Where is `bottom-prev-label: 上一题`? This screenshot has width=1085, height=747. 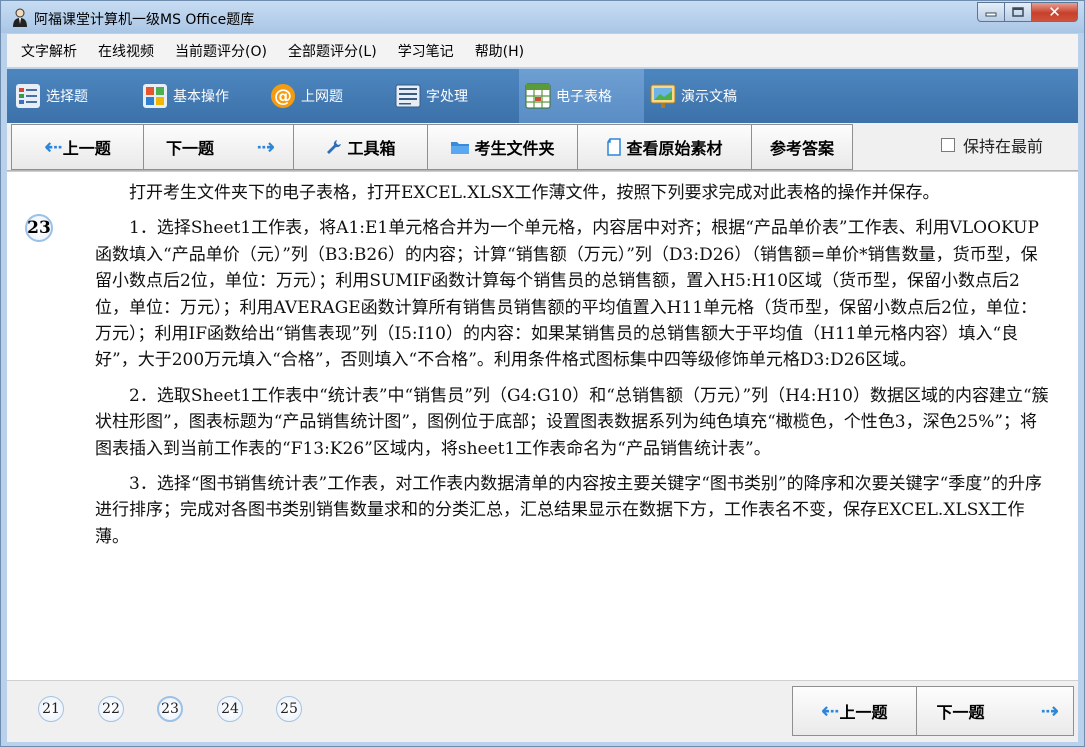 bottom-prev-label: 上一题 is located at coordinates (863, 712).